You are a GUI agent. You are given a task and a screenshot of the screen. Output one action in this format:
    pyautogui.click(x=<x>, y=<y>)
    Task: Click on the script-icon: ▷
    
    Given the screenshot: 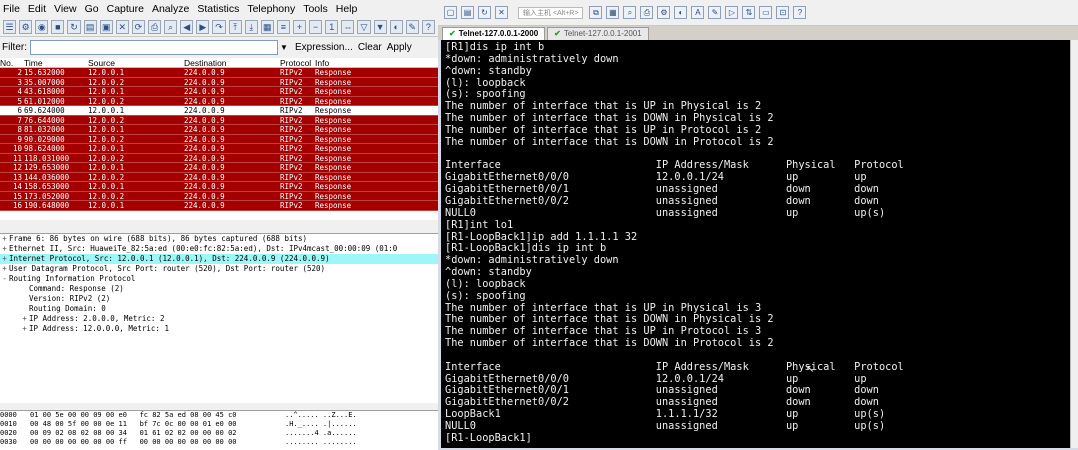 What is the action you would take?
    pyautogui.click(x=732, y=12)
    